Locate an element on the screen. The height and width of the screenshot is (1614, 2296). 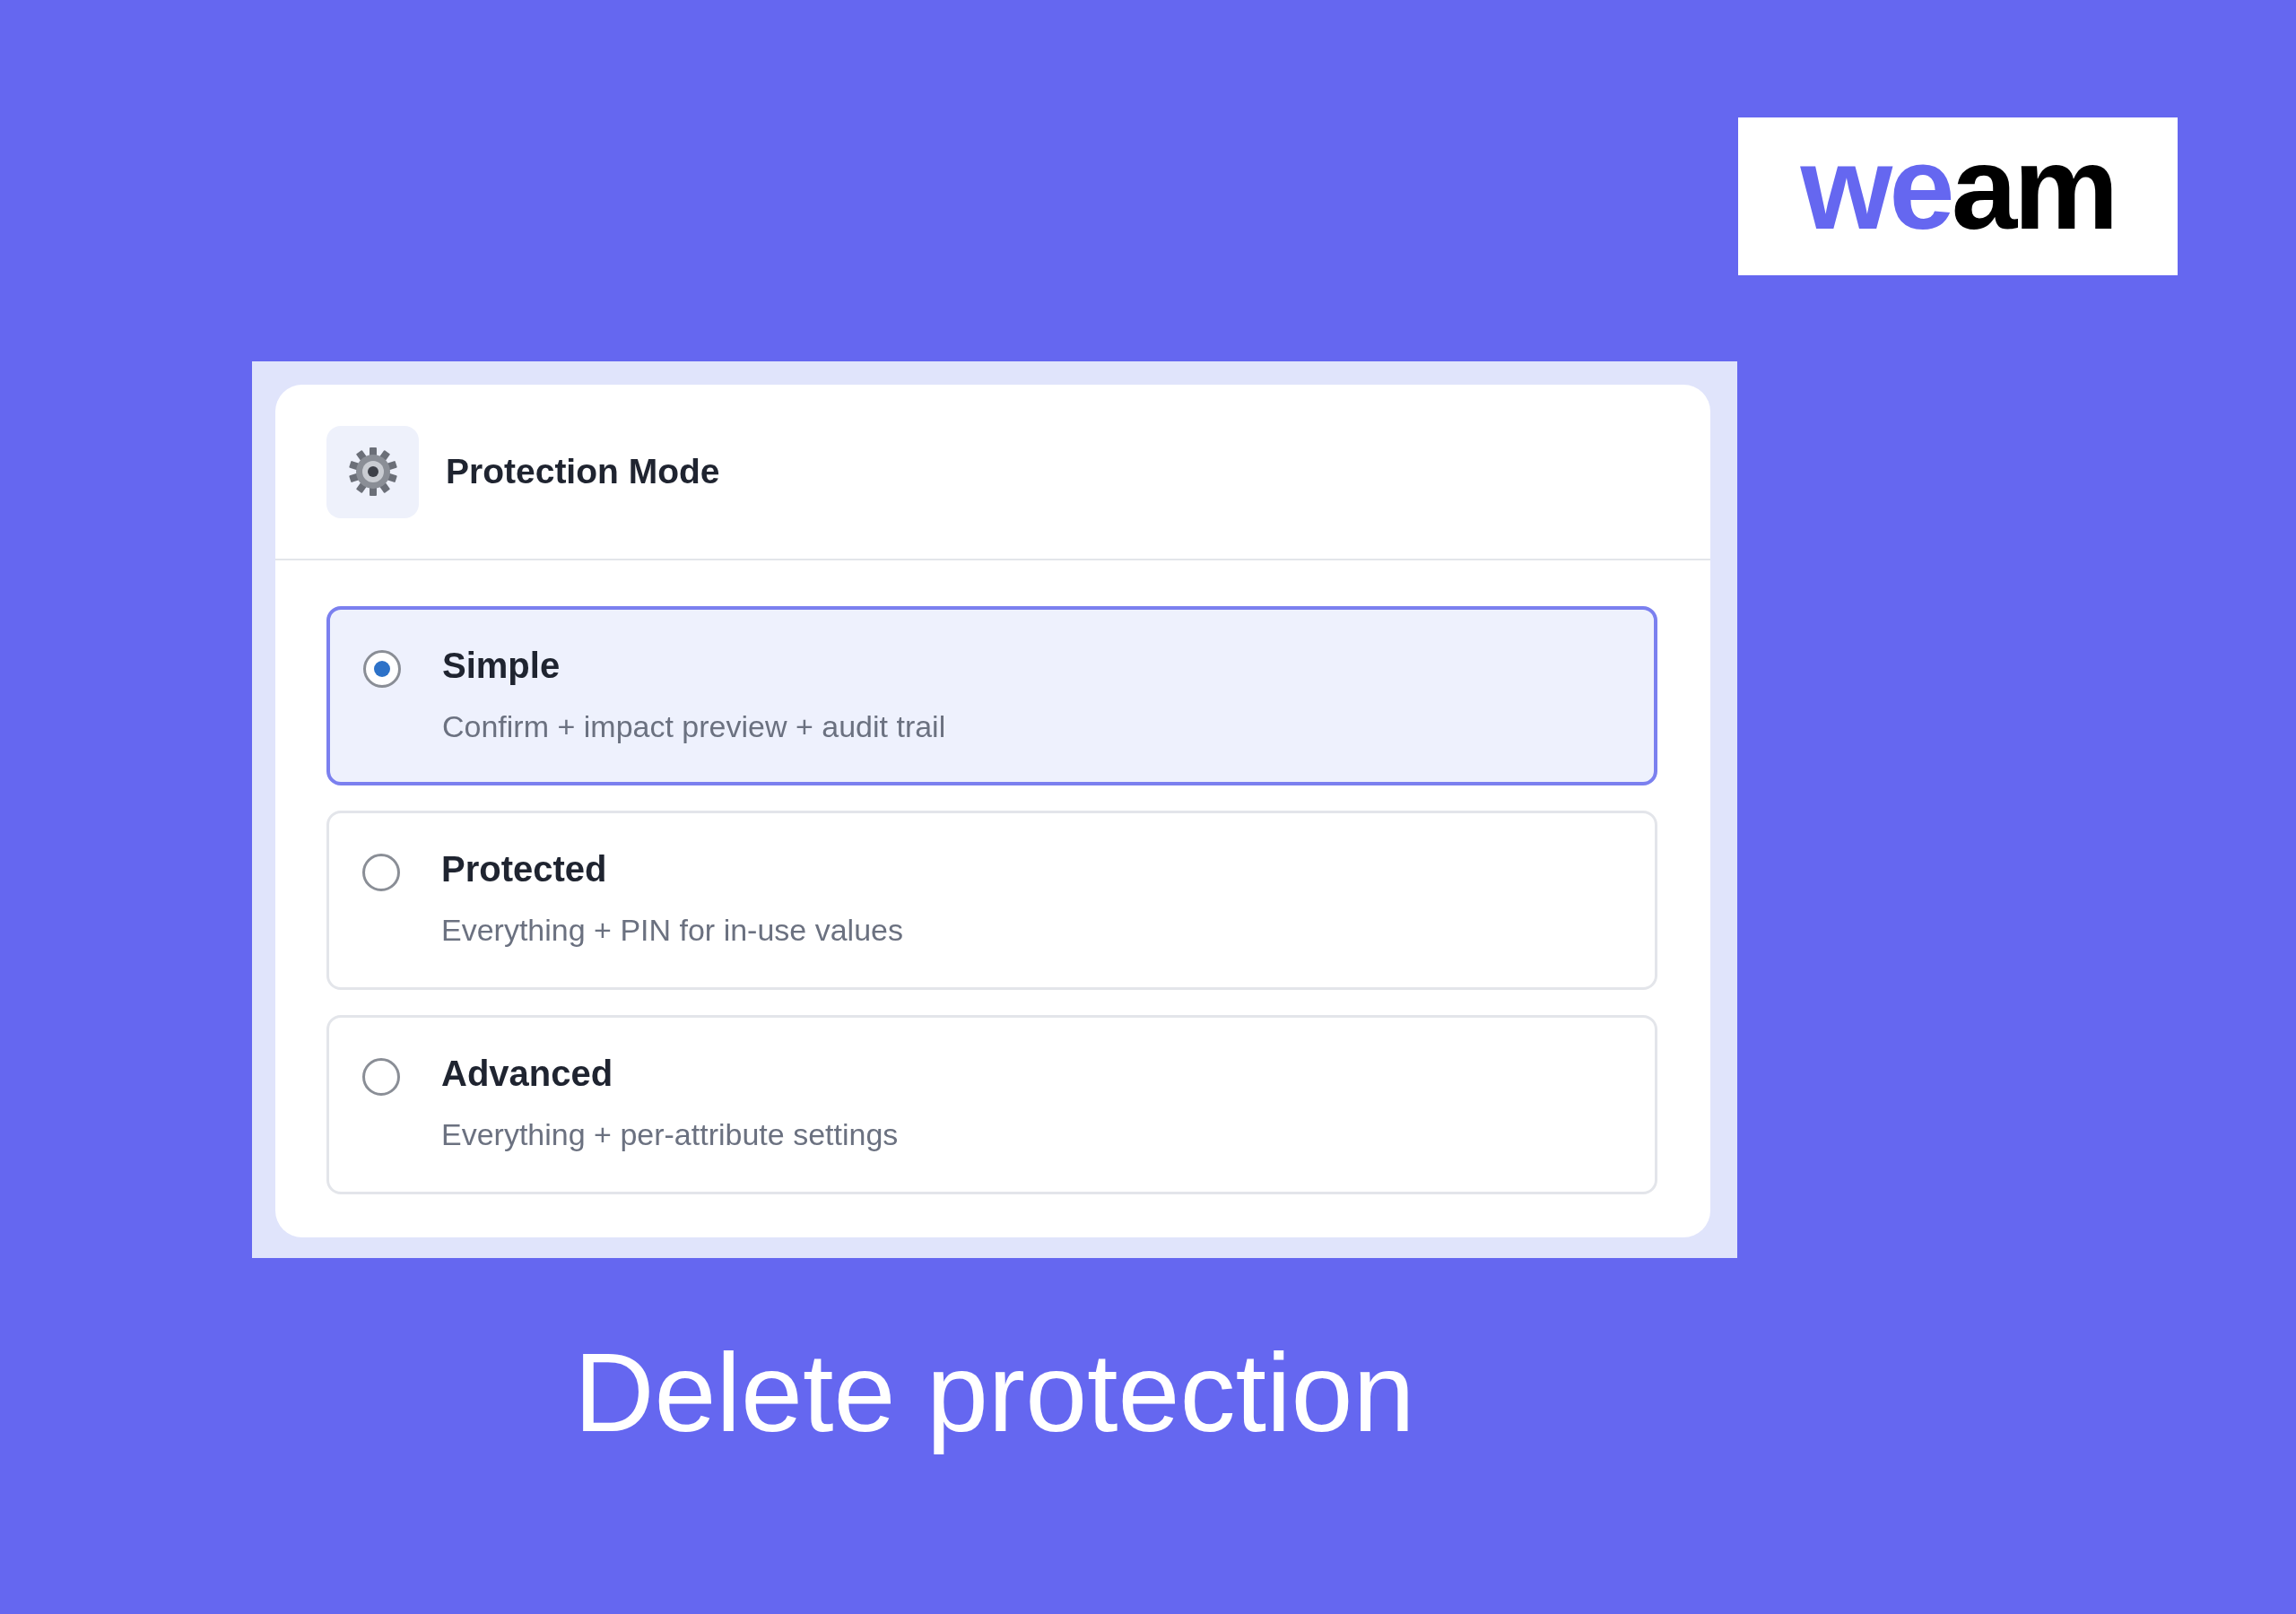
option-description: Everything + per-attribute settings is located at coordinates (670, 1134).